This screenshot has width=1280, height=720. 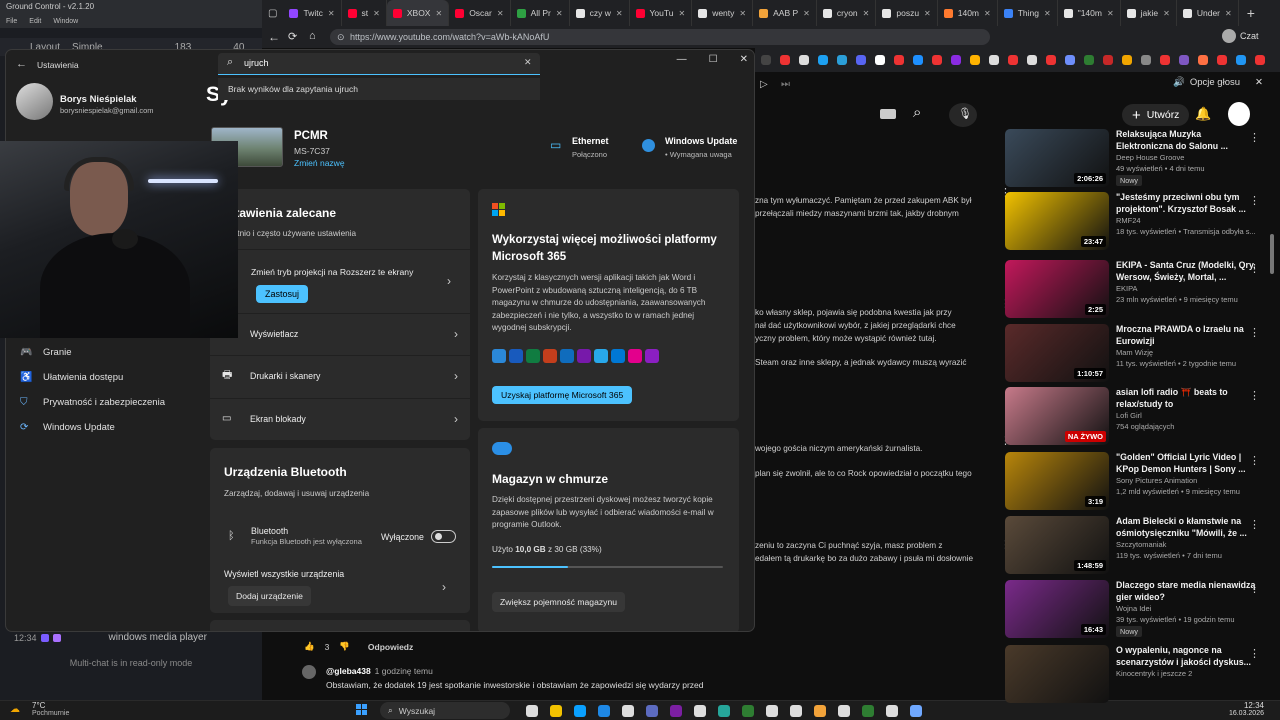 I want to click on channel-name: Deep House Groove, so click(x=1187, y=157).